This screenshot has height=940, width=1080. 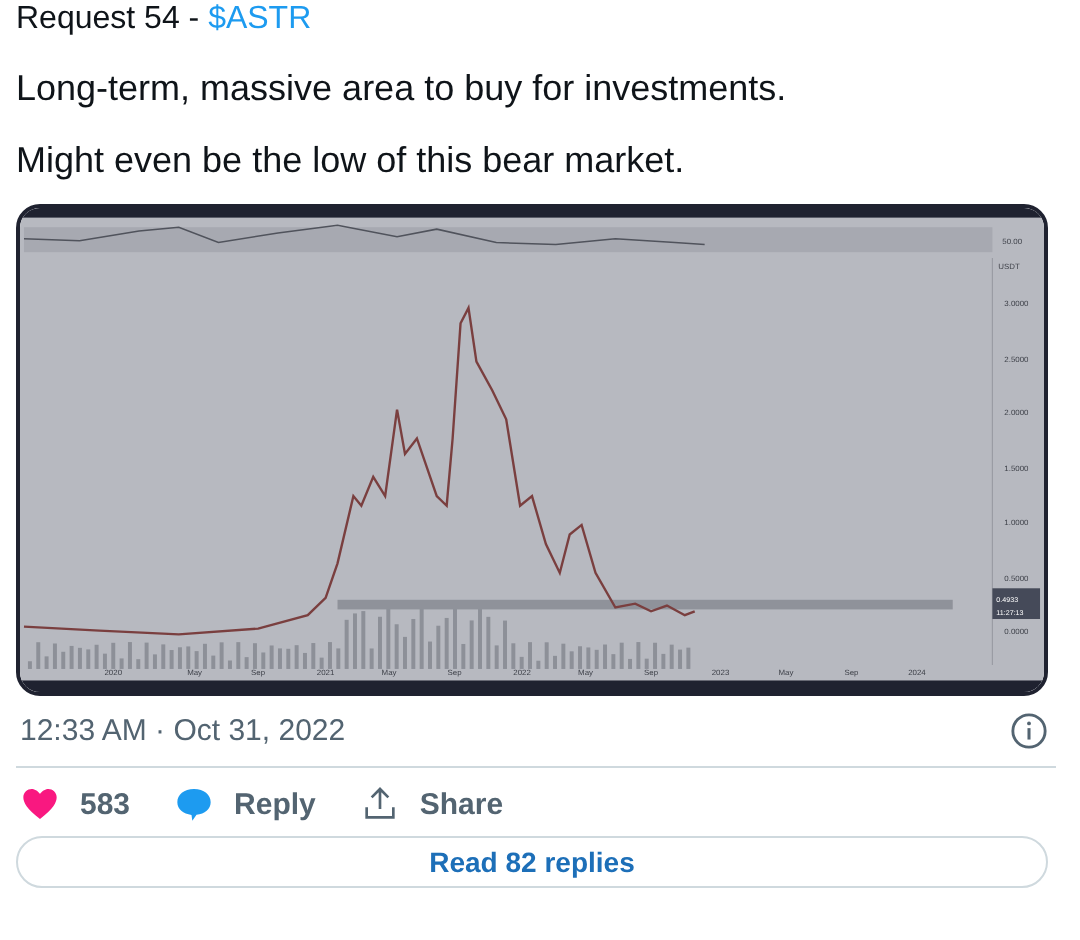 I want to click on tweet-text: Might even be the low of this bear market., so click(x=351, y=161).